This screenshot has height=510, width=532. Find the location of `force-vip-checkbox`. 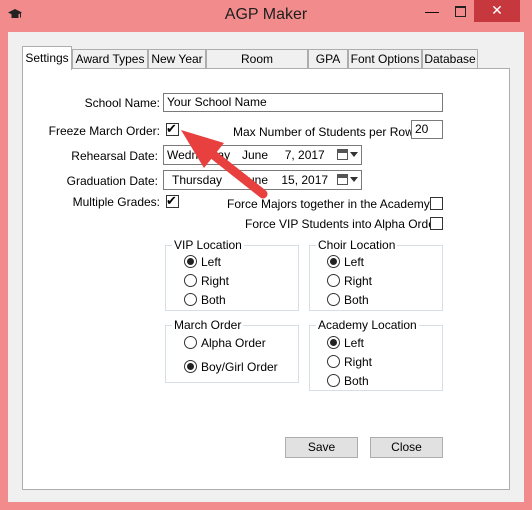

force-vip-checkbox is located at coordinates (436, 223).